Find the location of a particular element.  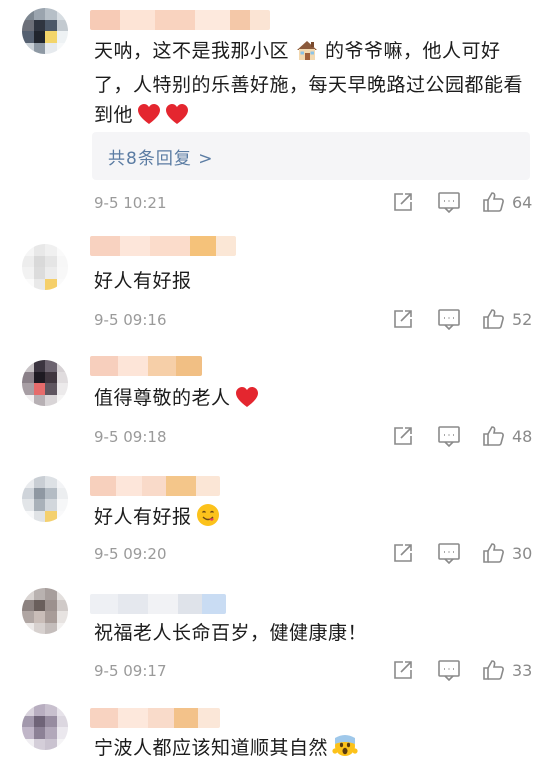

comment-text: 值得尊敬的老人 is located at coordinates (314, 400).